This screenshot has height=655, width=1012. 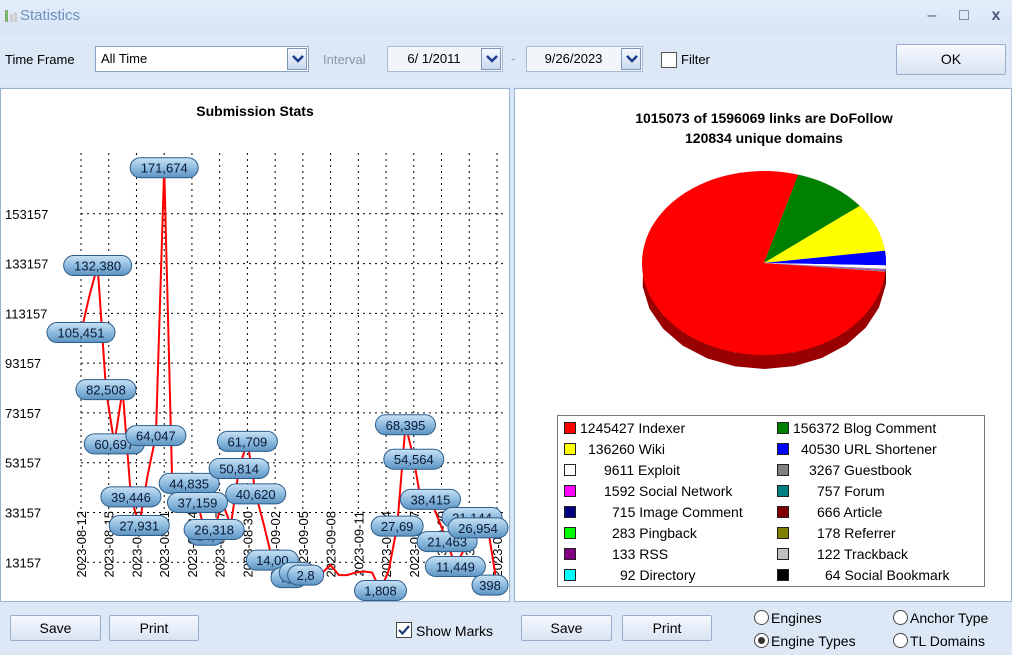 I want to click on legend-label: 64 Social Bookmark, so click(x=887, y=575).